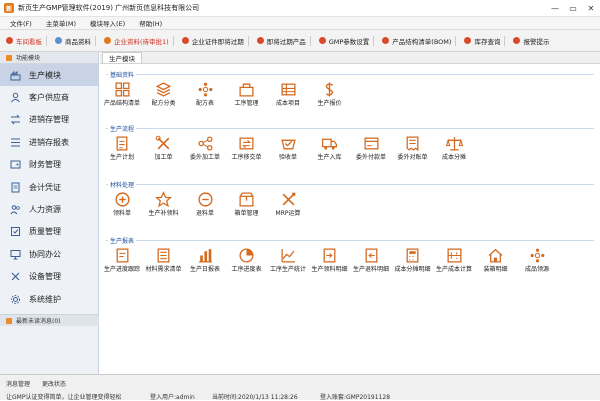  I want to click on tile-3-9: 装箱明细, so click(496, 260).